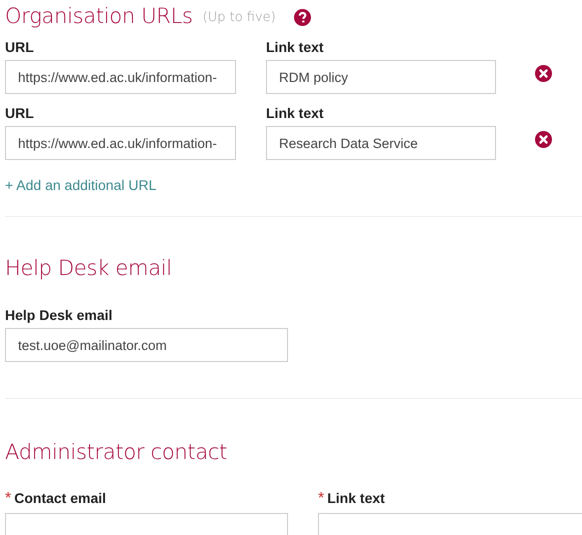 This screenshot has height=535, width=582. Describe the element at coordinates (89, 268) in the screenshot. I see `section-title: Help Desk email` at that location.